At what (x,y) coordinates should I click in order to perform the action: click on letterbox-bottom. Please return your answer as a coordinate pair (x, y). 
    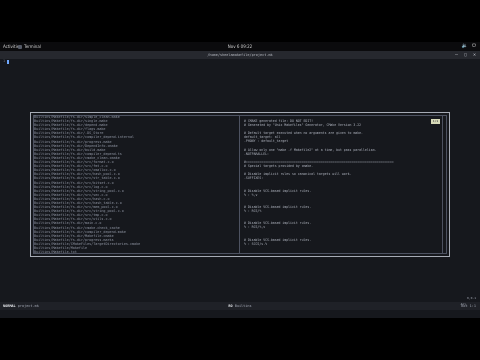
    Looking at the image, I should click on (240, 339).